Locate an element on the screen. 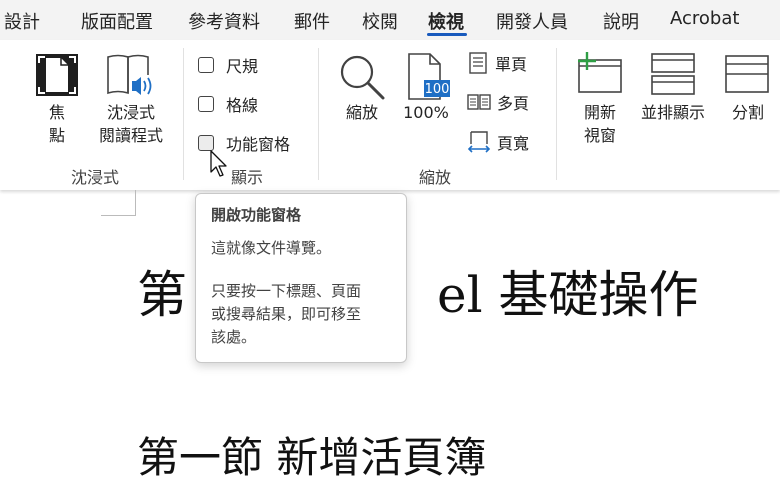 This screenshot has height=493, width=780. ruler-checkbox: 尺規 is located at coordinates (228, 65).